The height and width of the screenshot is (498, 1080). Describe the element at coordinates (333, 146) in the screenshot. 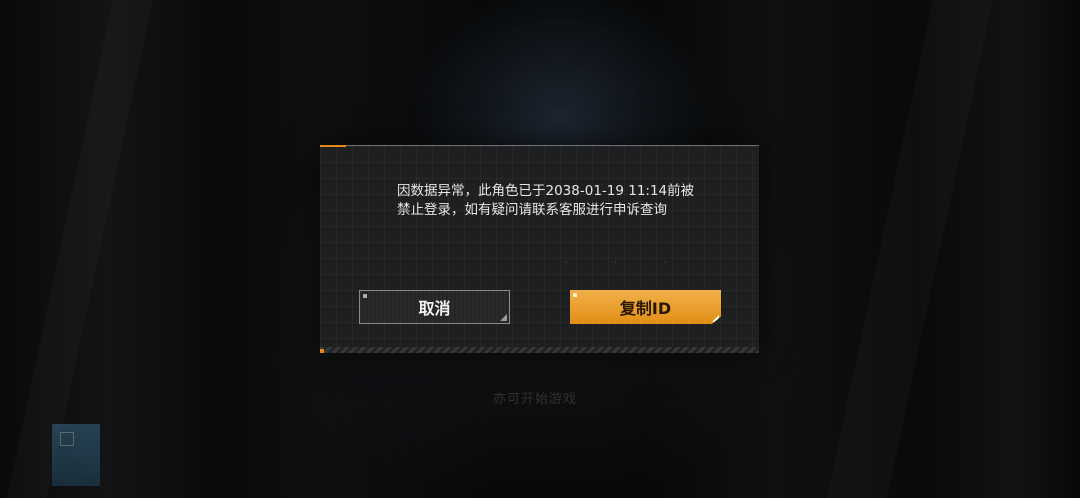

I see `dialog-accent-bar` at that location.